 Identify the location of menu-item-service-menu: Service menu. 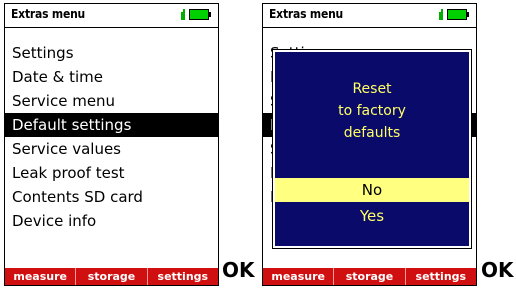
(111, 101).